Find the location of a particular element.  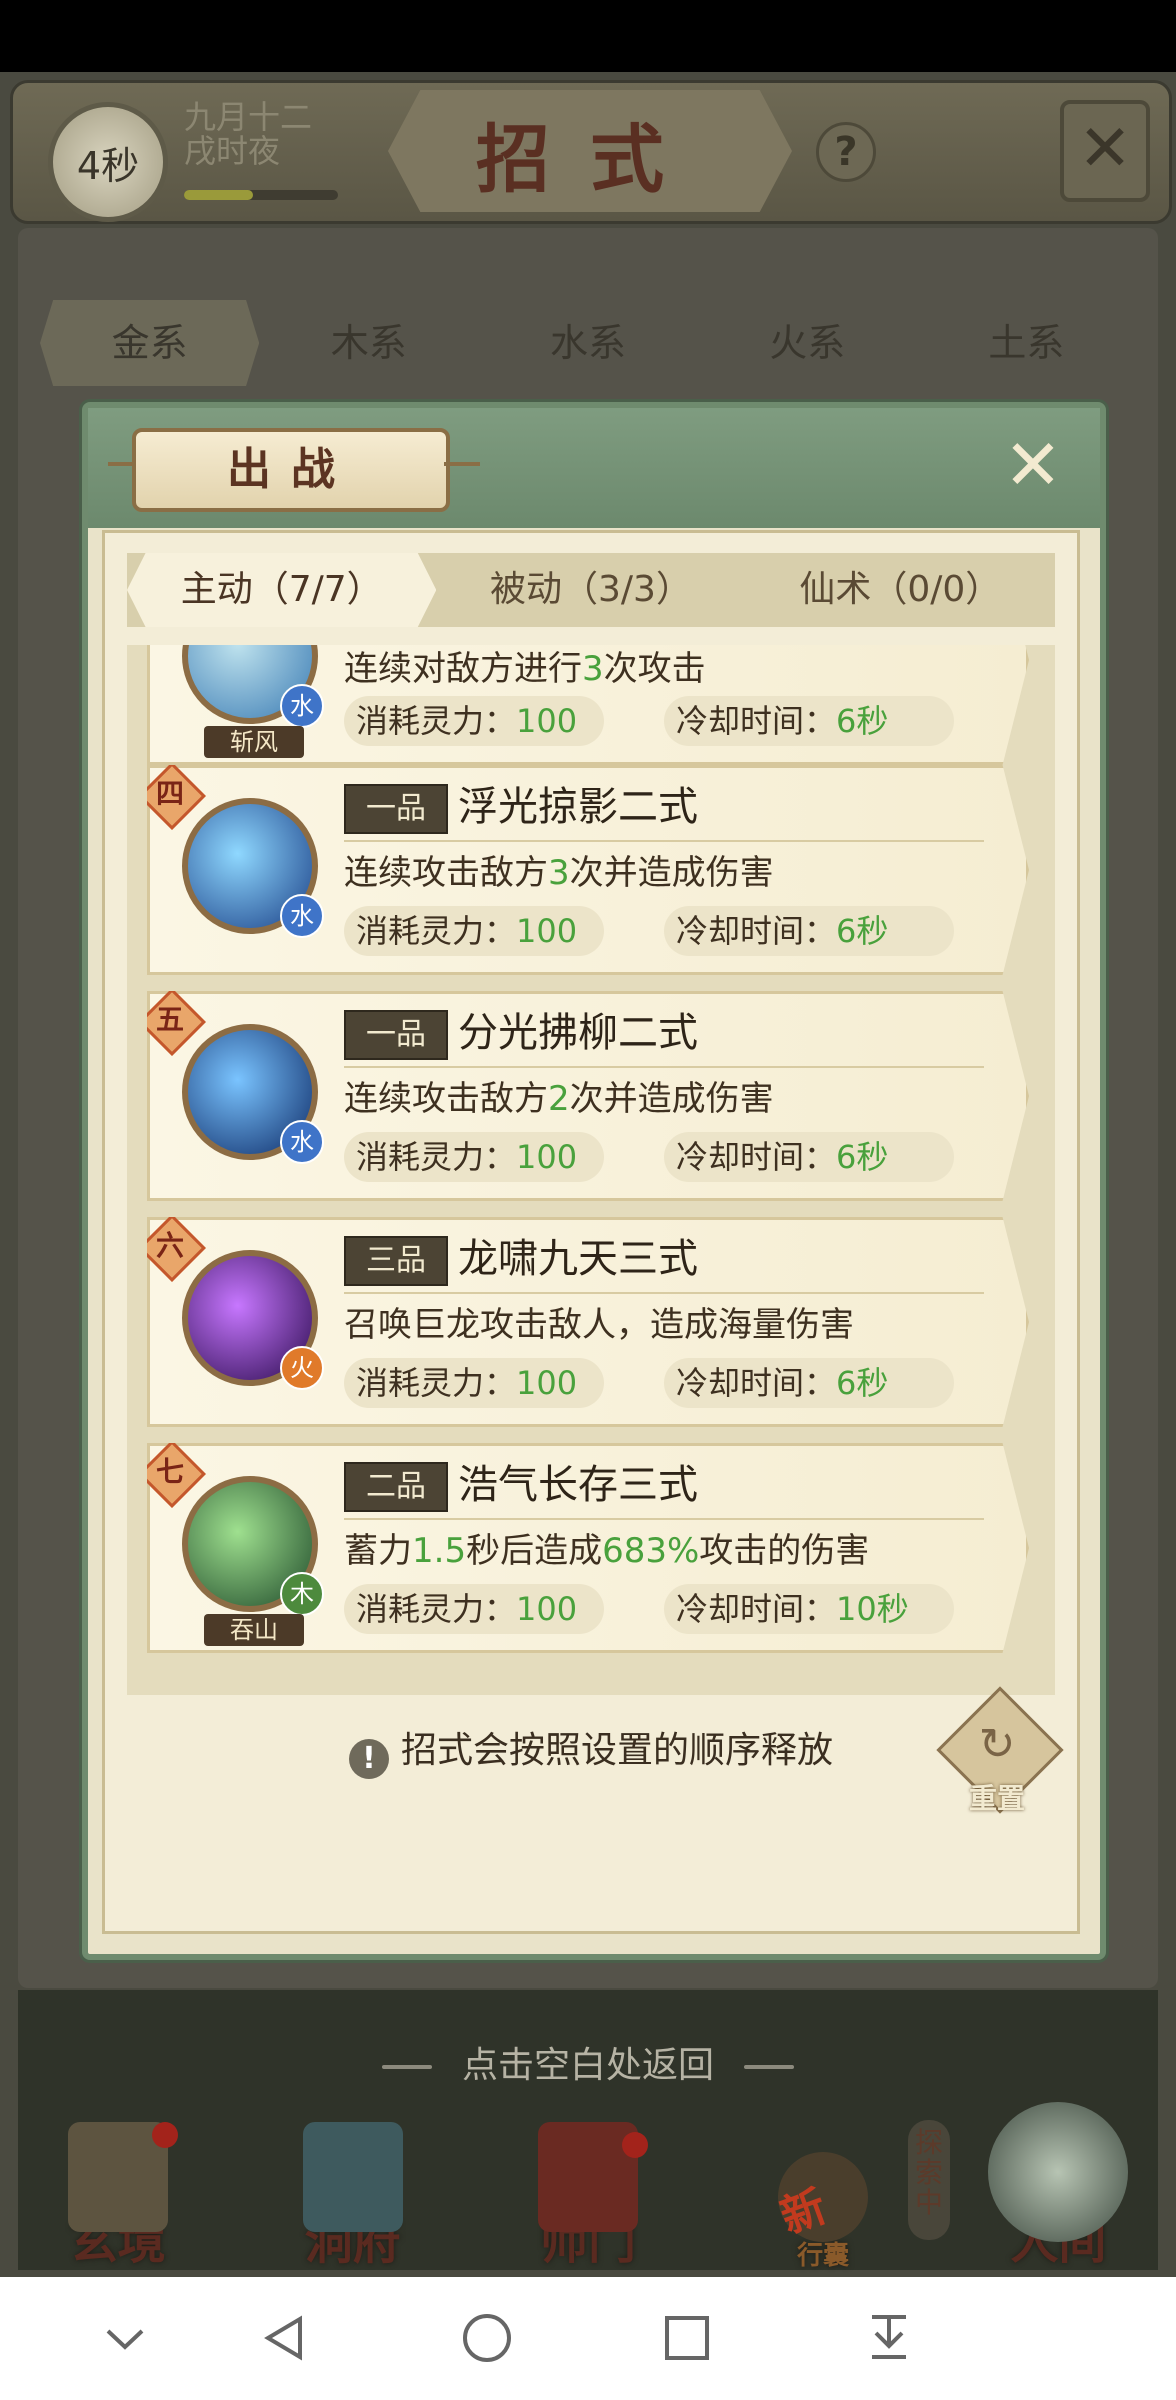

grade-badge: 二品 is located at coordinates (396, 1487).